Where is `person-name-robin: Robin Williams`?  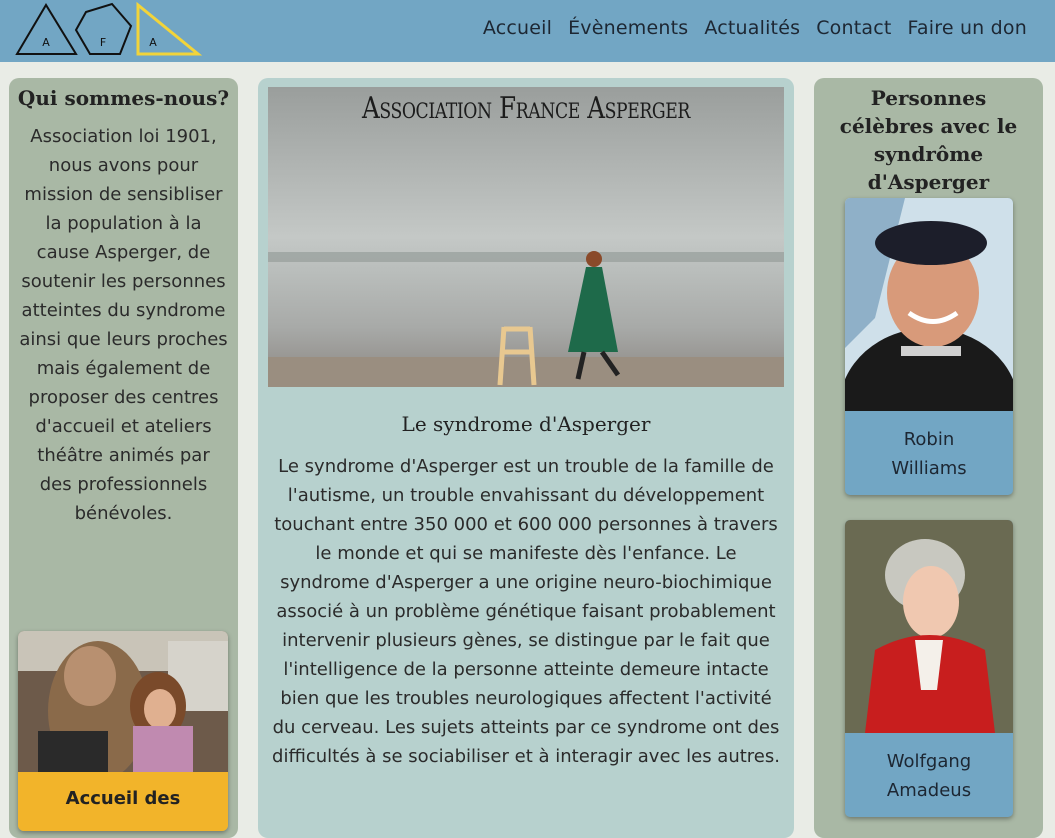
person-name-robin: Robin Williams is located at coordinates (929, 454).